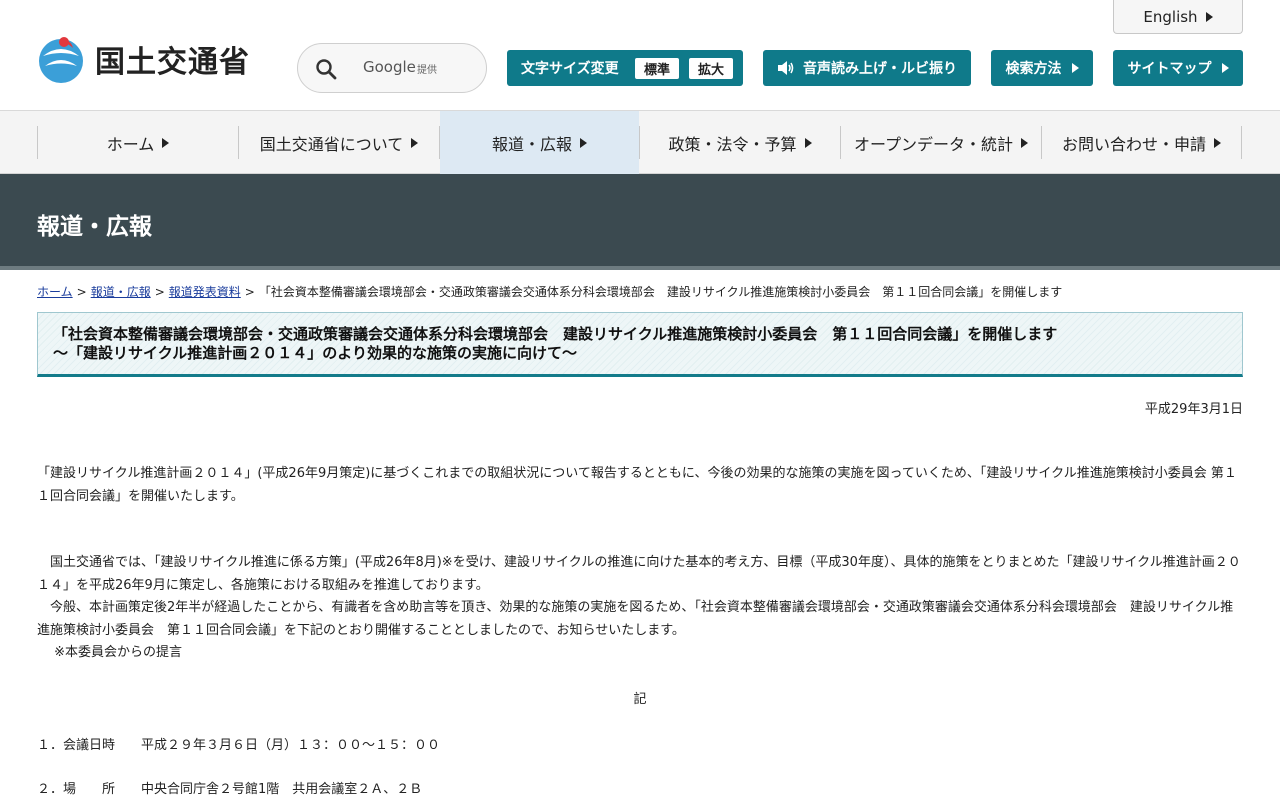 The image size is (1280, 800). What do you see at coordinates (640, 699) in the screenshot?
I see `ki-heading: 記` at bounding box center [640, 699].